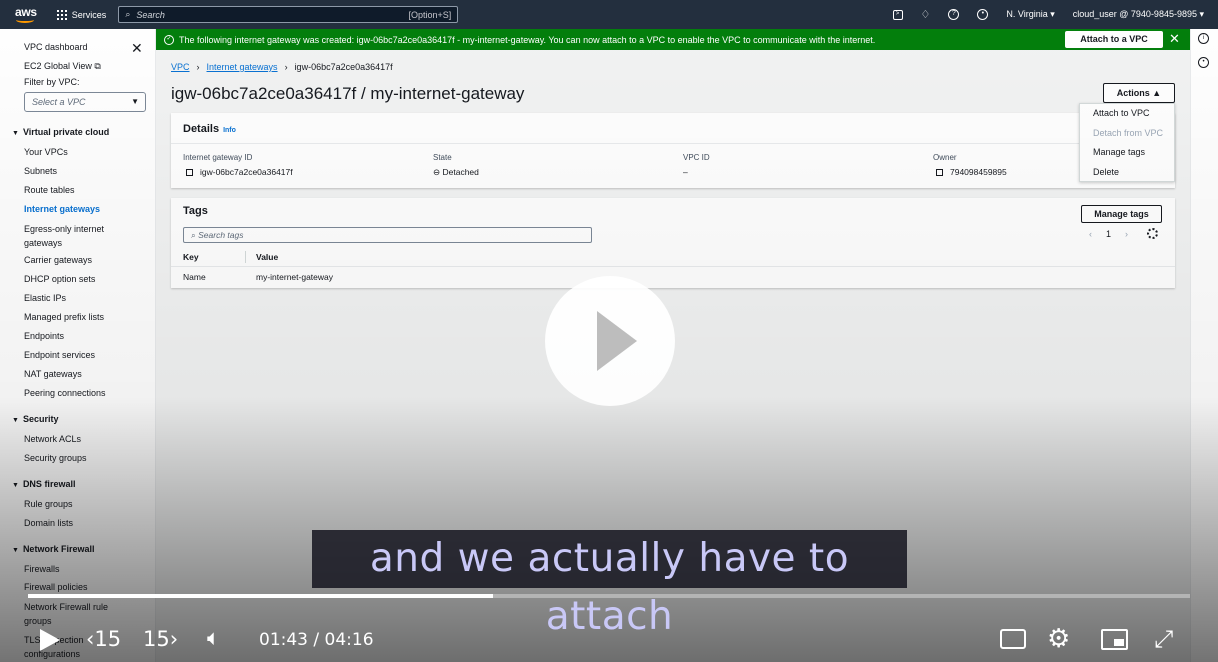 The height and width of the screenshot is (662, 1218). Describe the element at coordinates (42, 569) in the screenshot. I see `sidebar-item: Firewalls` at that location.